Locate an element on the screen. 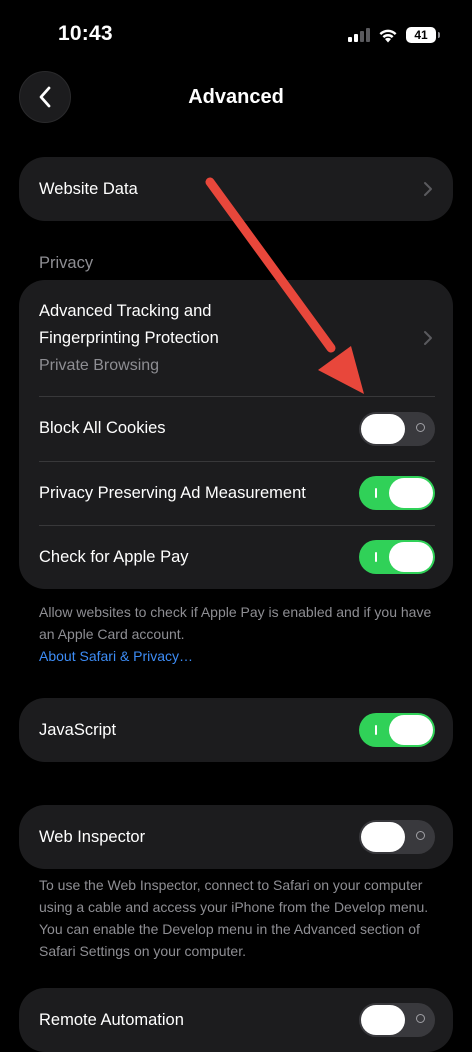 The image size is (472, 1052). status-icons: 41 is located at coordinates (394, 35).